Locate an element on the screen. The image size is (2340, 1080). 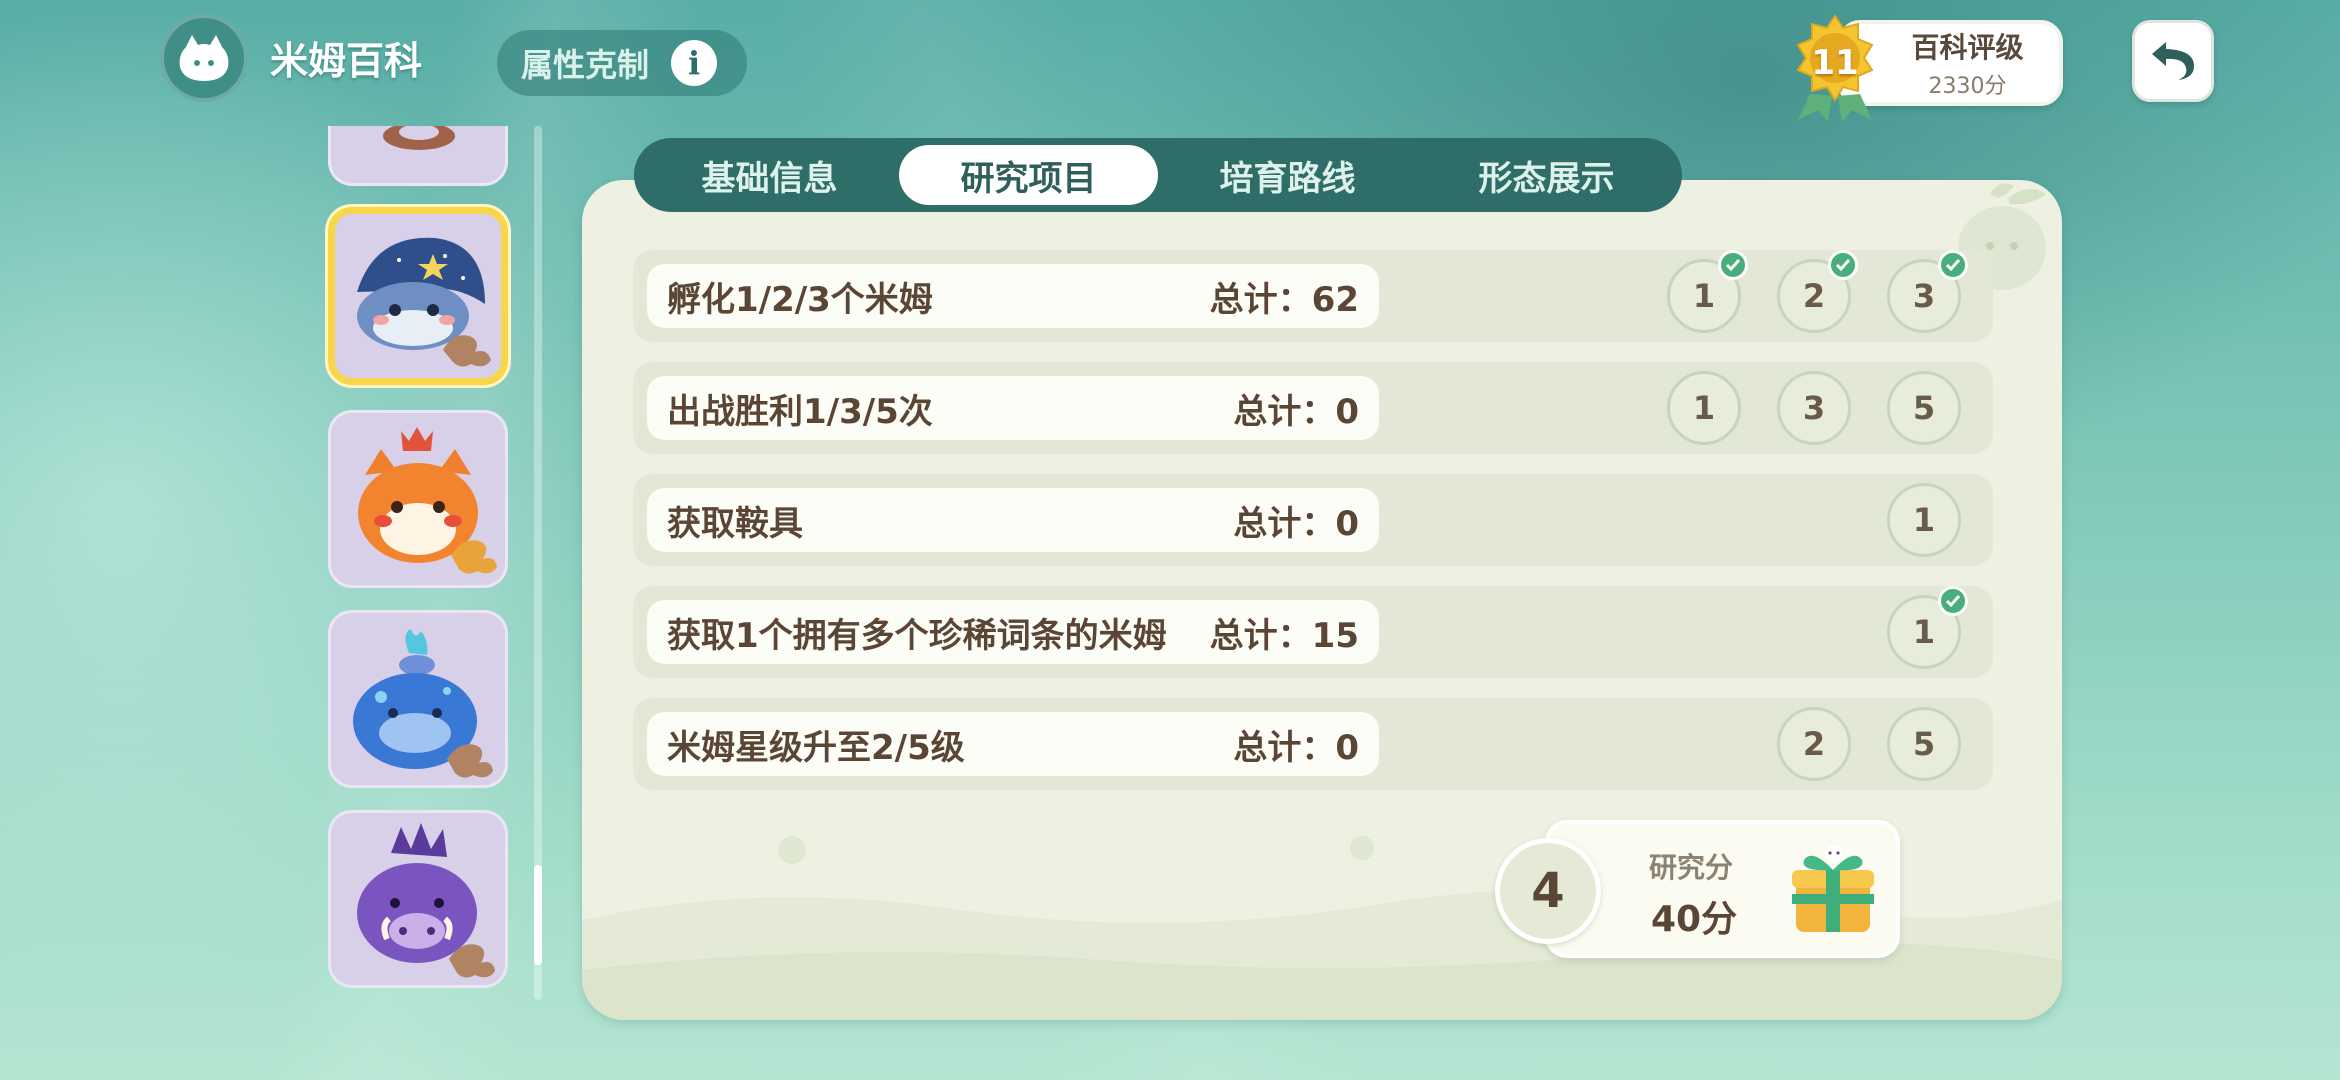
research-task-box: 米姆星级升至2/5级 总计：0 is located at coordinates (1013, 744).